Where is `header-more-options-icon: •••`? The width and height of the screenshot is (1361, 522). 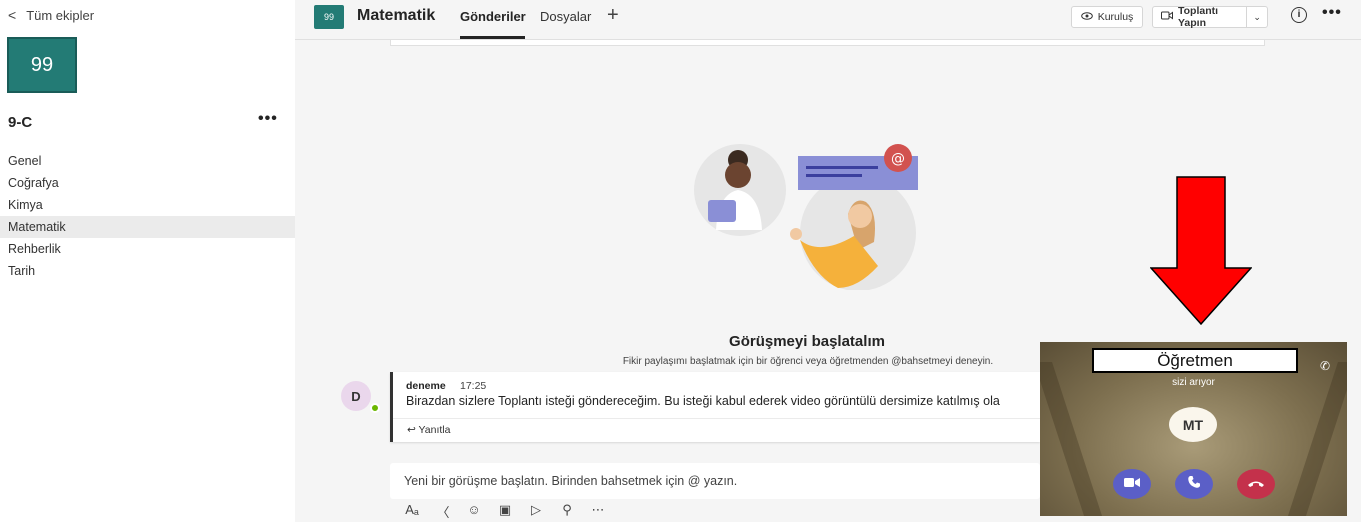 header-more-options-icon: ••• is located at coordinates (1332, 13).